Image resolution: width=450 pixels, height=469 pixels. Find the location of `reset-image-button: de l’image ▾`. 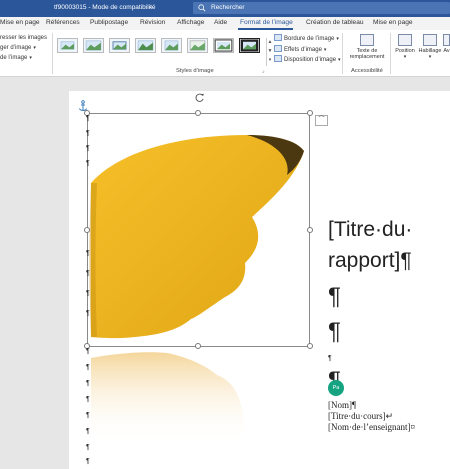

reset-image-button: de l’image ▾ is located at coordinates (16, 58).